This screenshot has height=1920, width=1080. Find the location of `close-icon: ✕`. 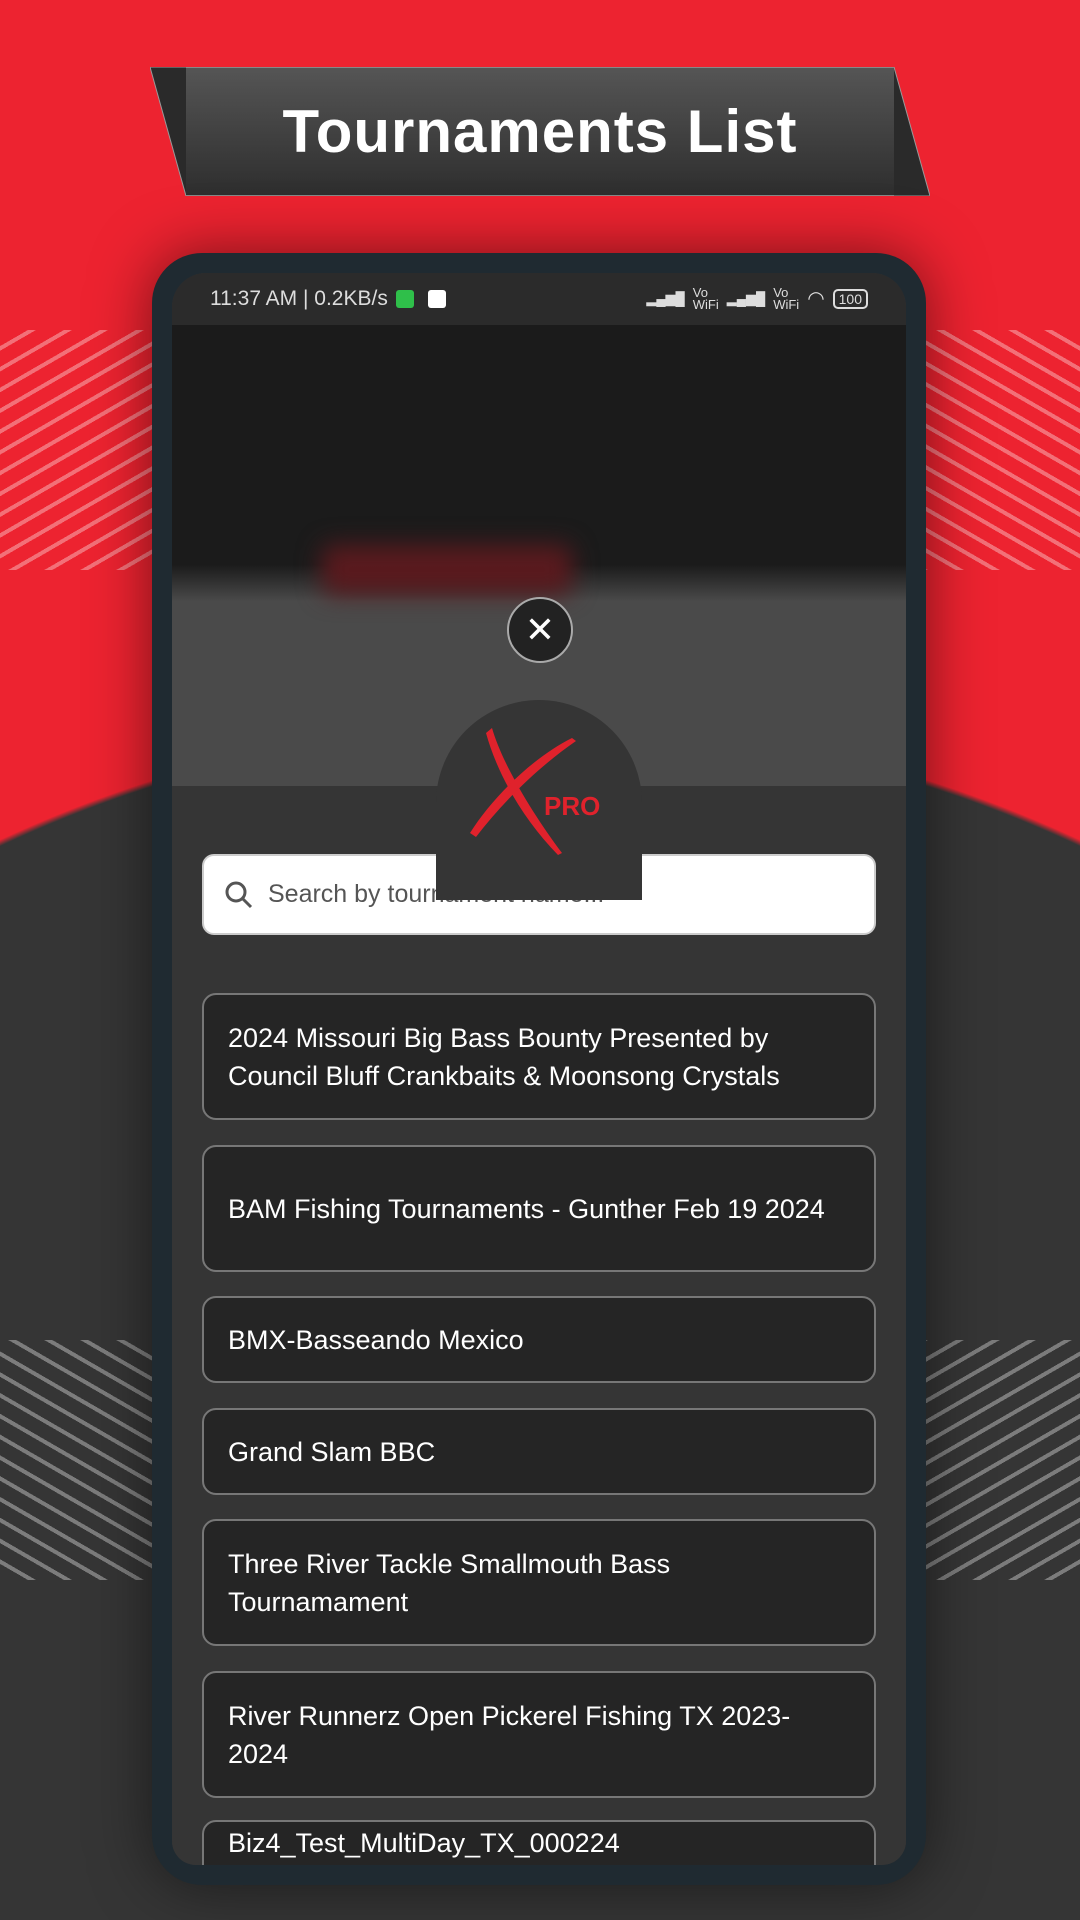

close-icon: ✕ is located at coordinates (540, 629).